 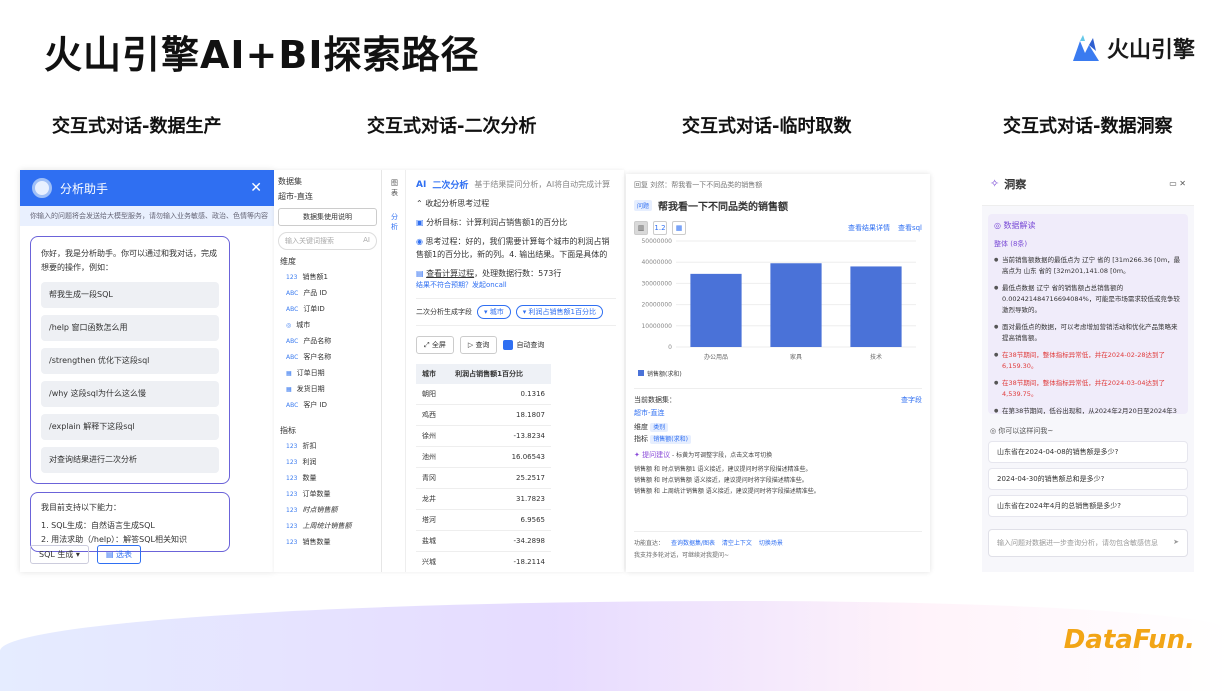 I want to click on field-label: 销售额1, so click(x=315, y=277).